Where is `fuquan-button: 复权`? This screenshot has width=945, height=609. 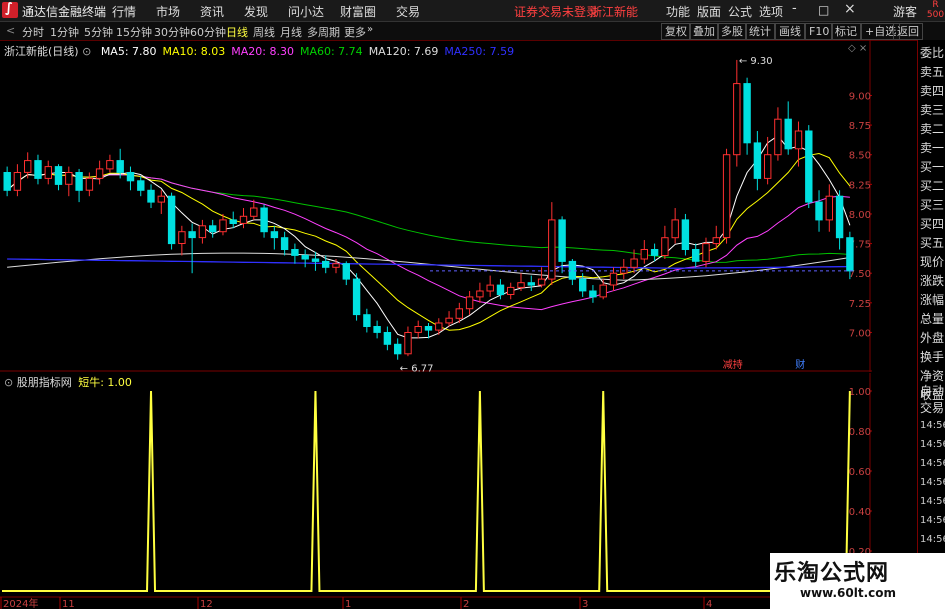
fuquan-button: 复权 is located at coordinates (676, 31).